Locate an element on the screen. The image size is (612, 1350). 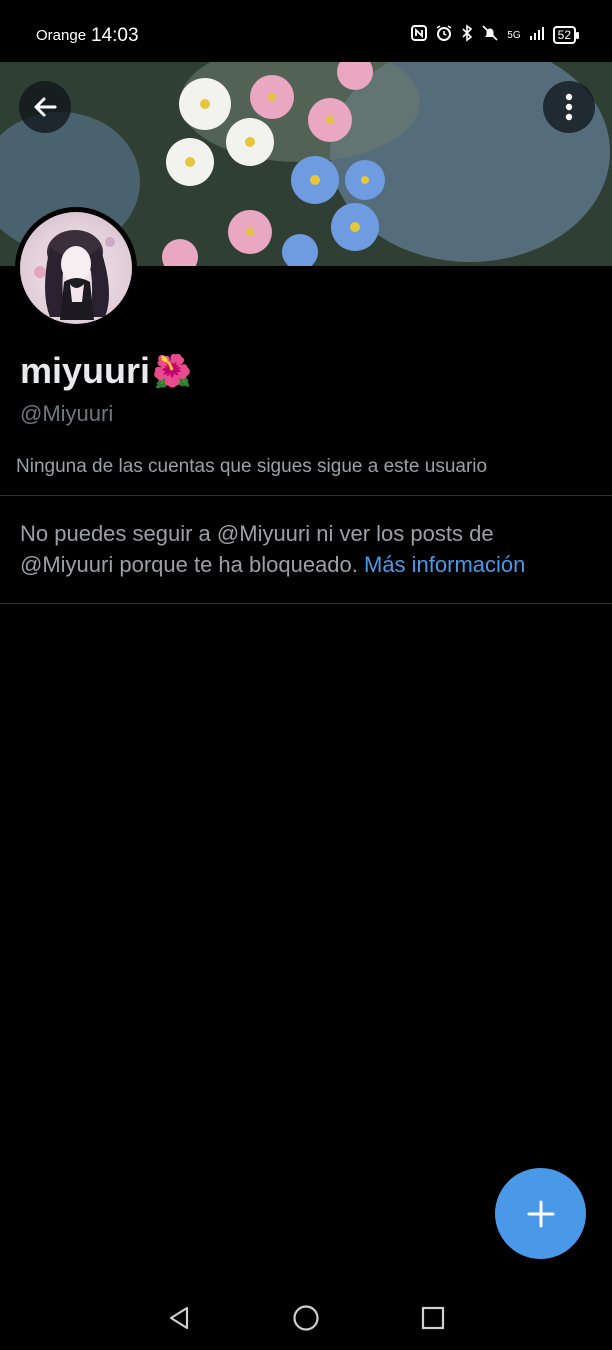
hibiscus-emoji: 🌺 is located at coordinates (172, 371).